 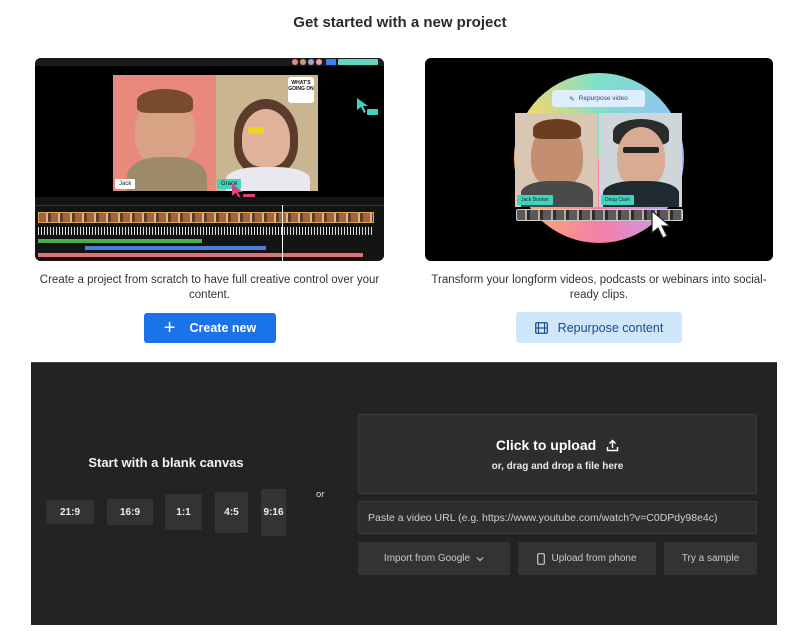 What do you see at coordinates (603, 98) in the screenshot?
I see `repurpose-video-label: Repurpose video` at bounding box center [603, 98].